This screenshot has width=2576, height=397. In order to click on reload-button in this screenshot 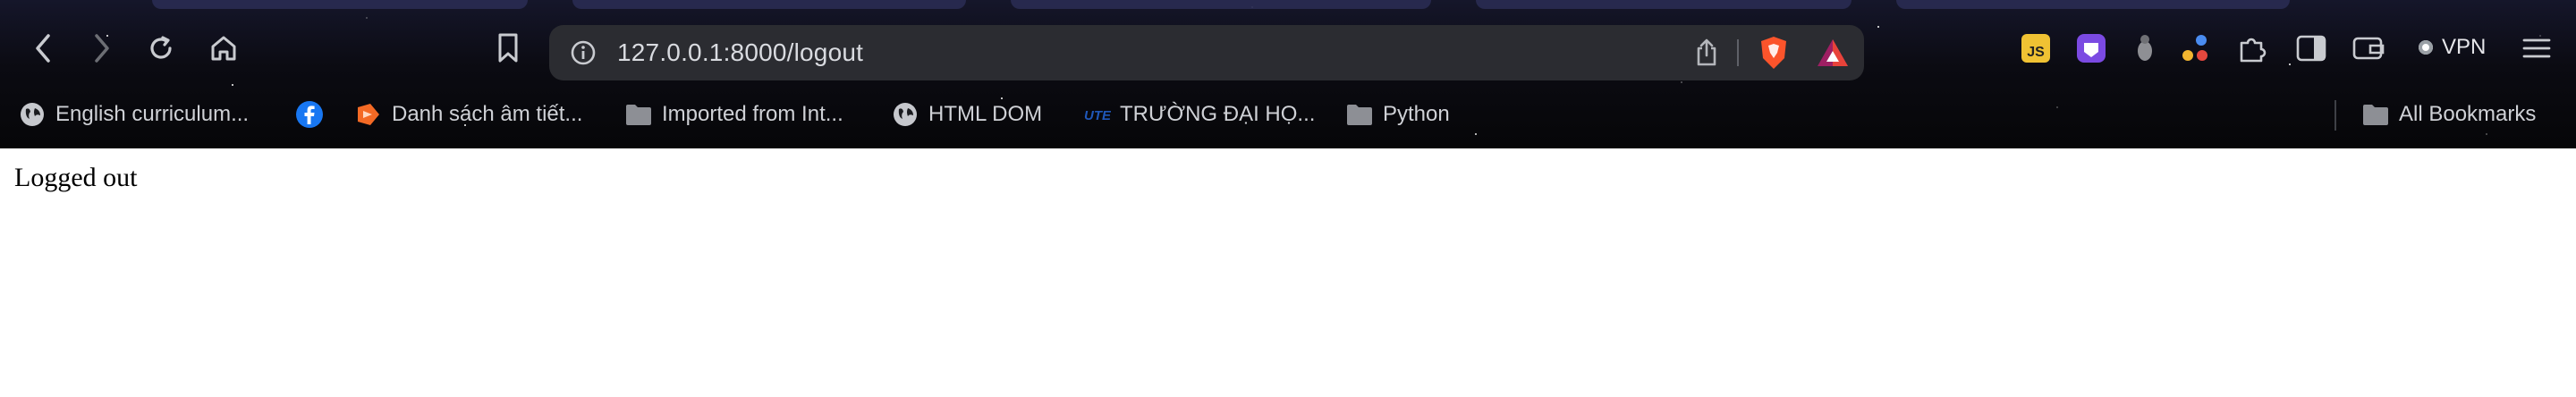, I will do `click(161, 48)`.